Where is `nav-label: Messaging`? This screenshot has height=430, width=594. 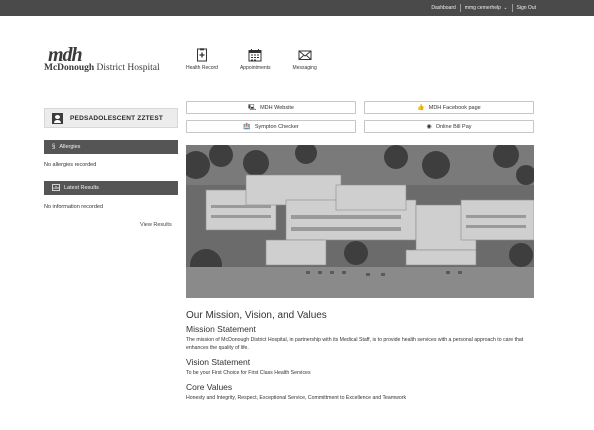
nav-label: Messaging is located at coordinates (304, 68).